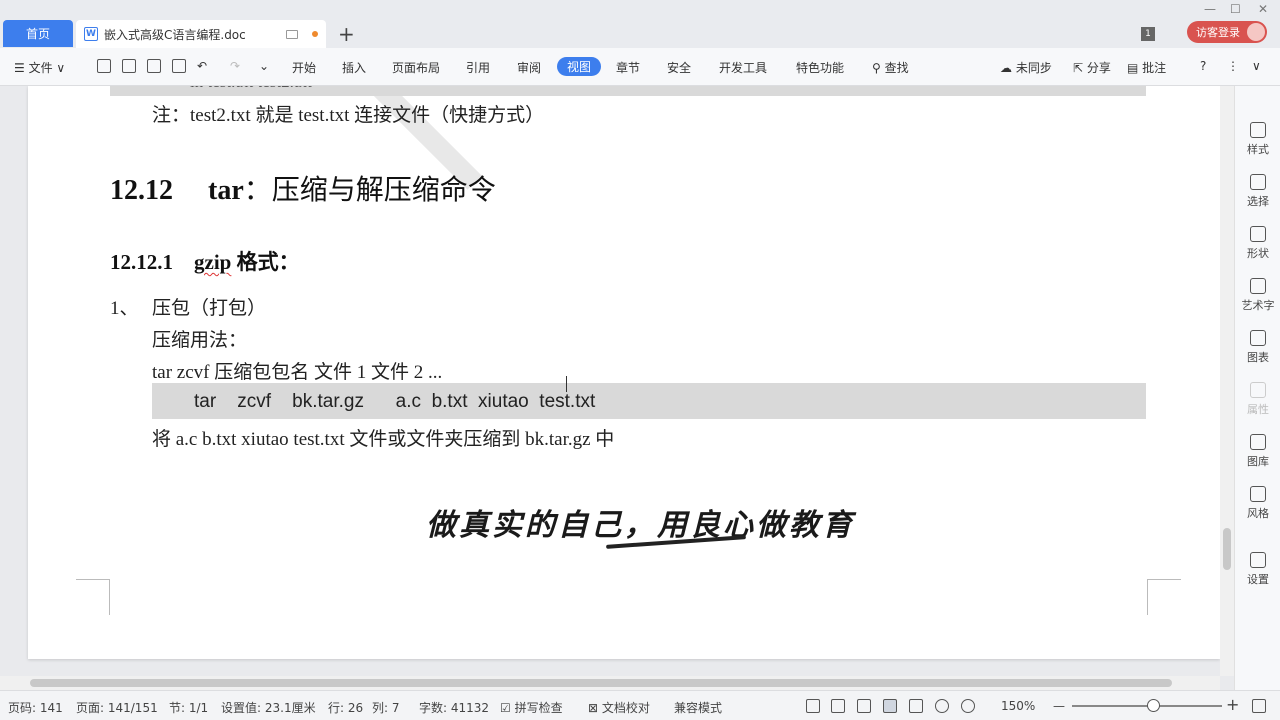 This screenshot has width=1280, height=720. I want to click on page-view-icon, so click(890, 706).